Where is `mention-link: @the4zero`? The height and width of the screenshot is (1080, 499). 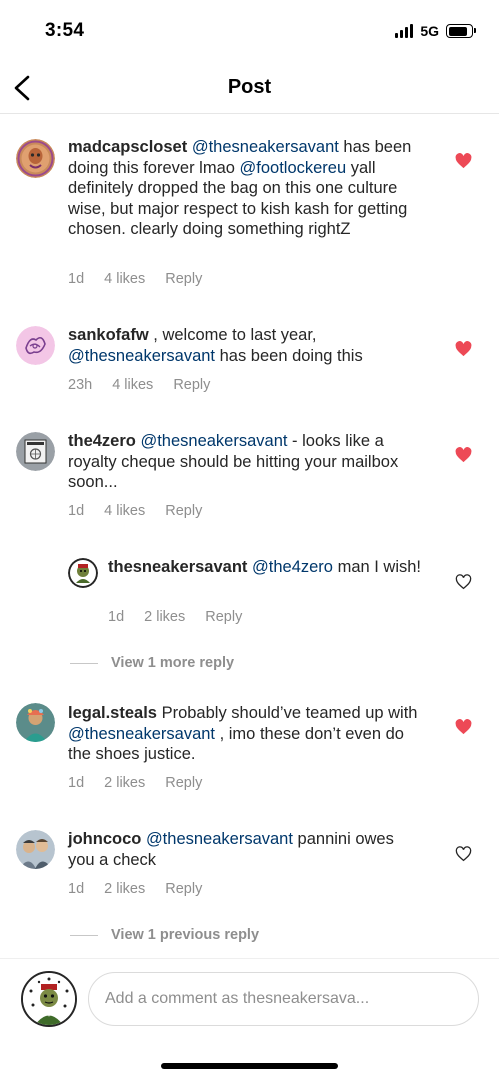
mention-link: @the4zero is located at coordinates (292, 567).